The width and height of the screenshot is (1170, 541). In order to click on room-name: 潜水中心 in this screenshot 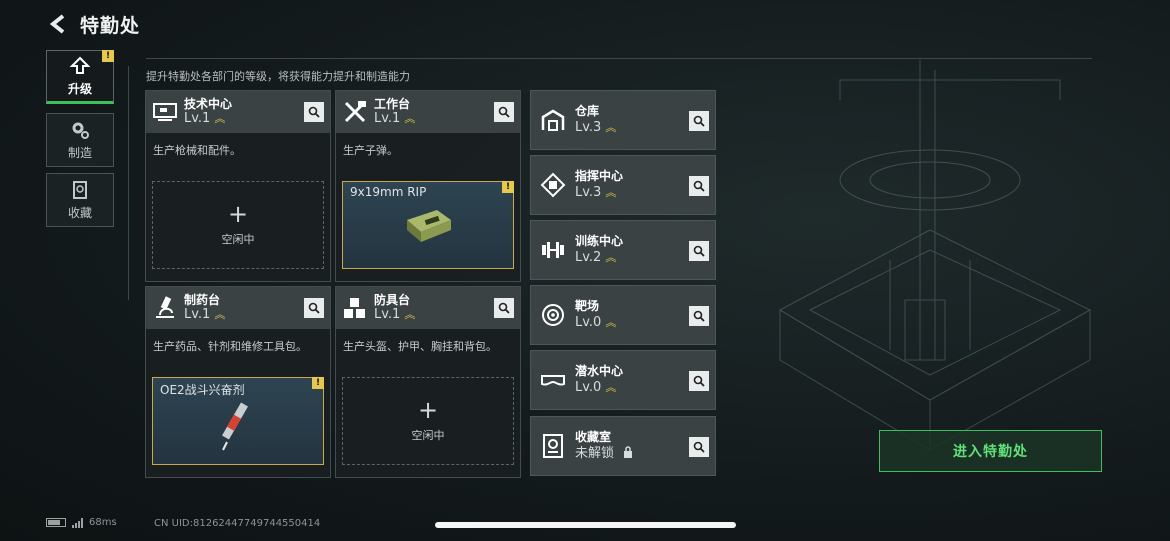, I will do `click(599, 371)`.